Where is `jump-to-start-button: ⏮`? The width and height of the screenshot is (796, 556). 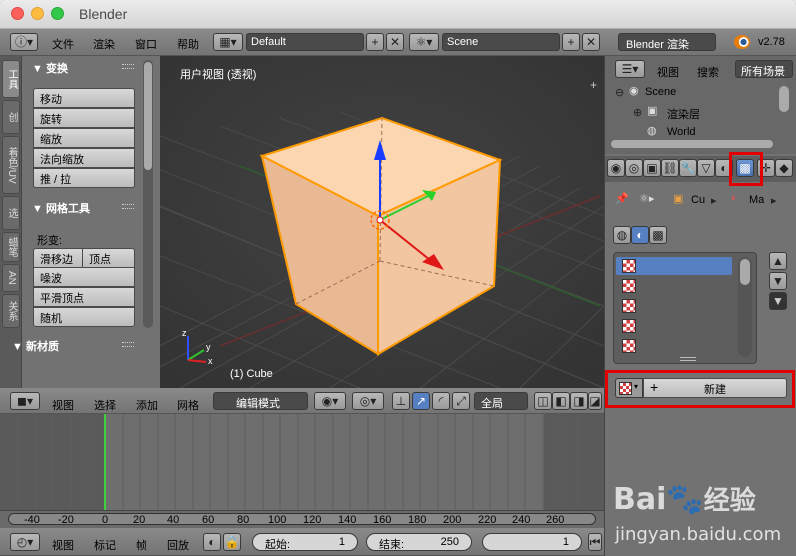 jump-to-start-button: ⏮ is located at coordinates (595, 542).